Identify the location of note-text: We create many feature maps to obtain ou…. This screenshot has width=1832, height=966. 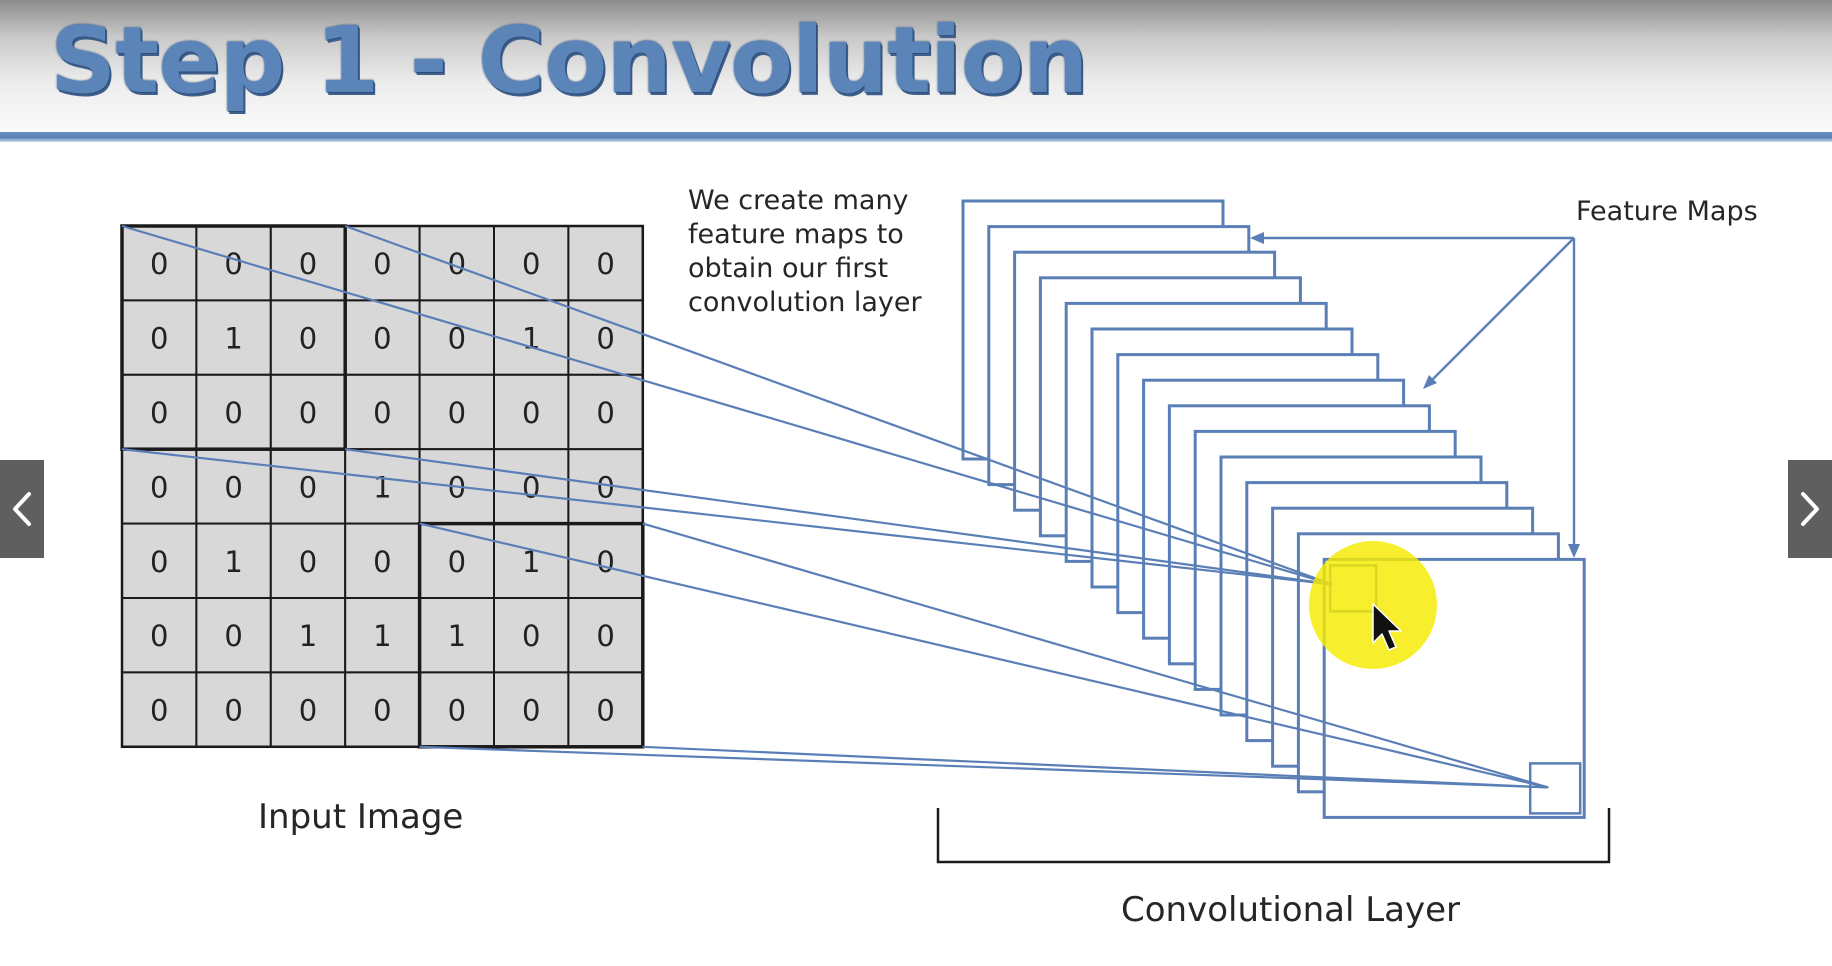
(805, 251).